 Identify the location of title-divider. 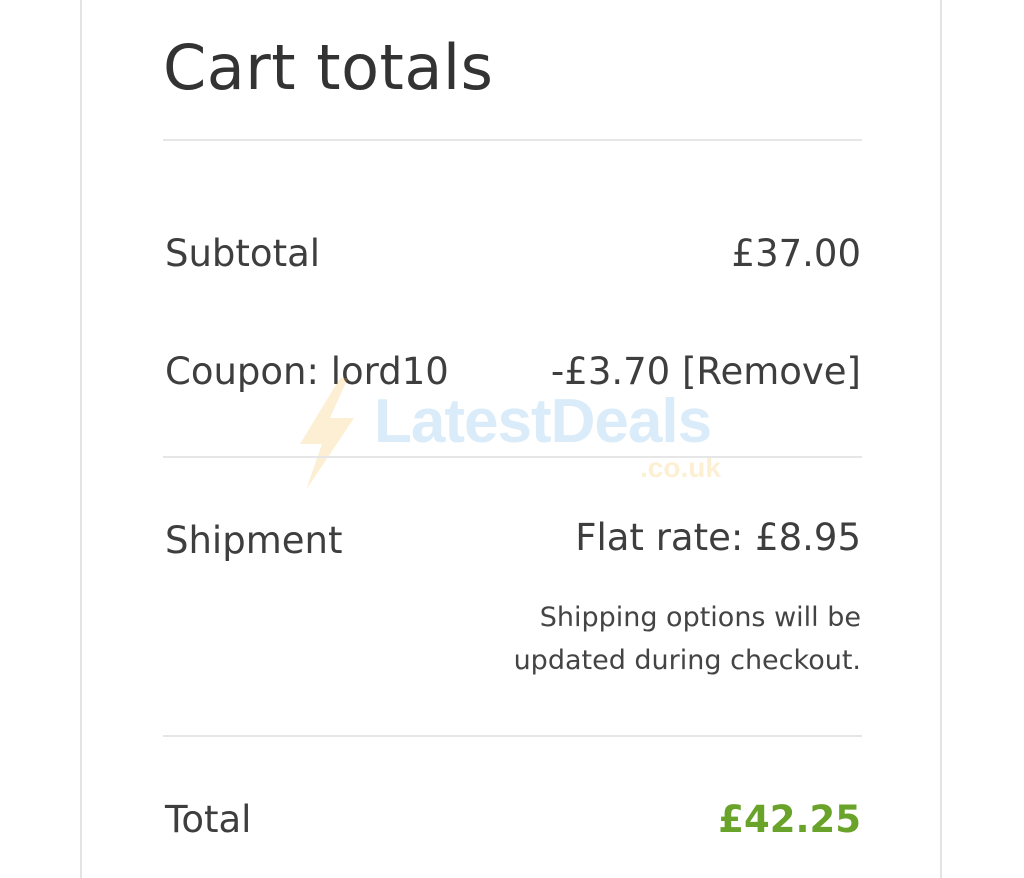
(512, 140).